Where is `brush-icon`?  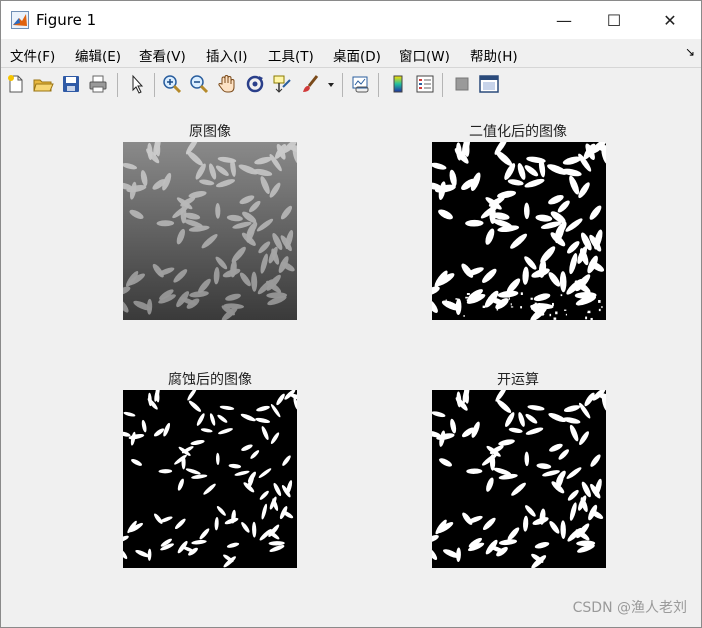
brush-icon is located at coordinates (310, 84).